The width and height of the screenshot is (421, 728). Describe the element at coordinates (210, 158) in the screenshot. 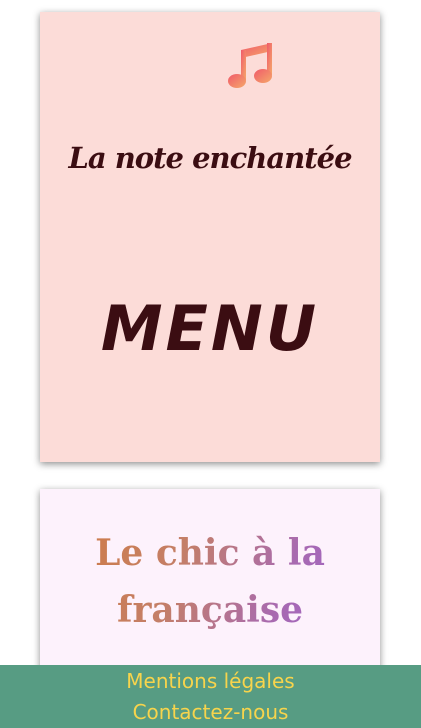

I see `restaurant-name: La note enchantée` at that location.